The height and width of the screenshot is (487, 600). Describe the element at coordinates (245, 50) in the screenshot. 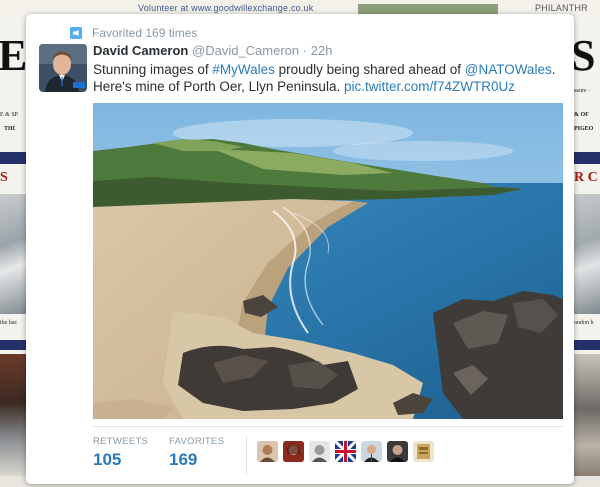

I see `author-handle: @David_Cameron` at that location.